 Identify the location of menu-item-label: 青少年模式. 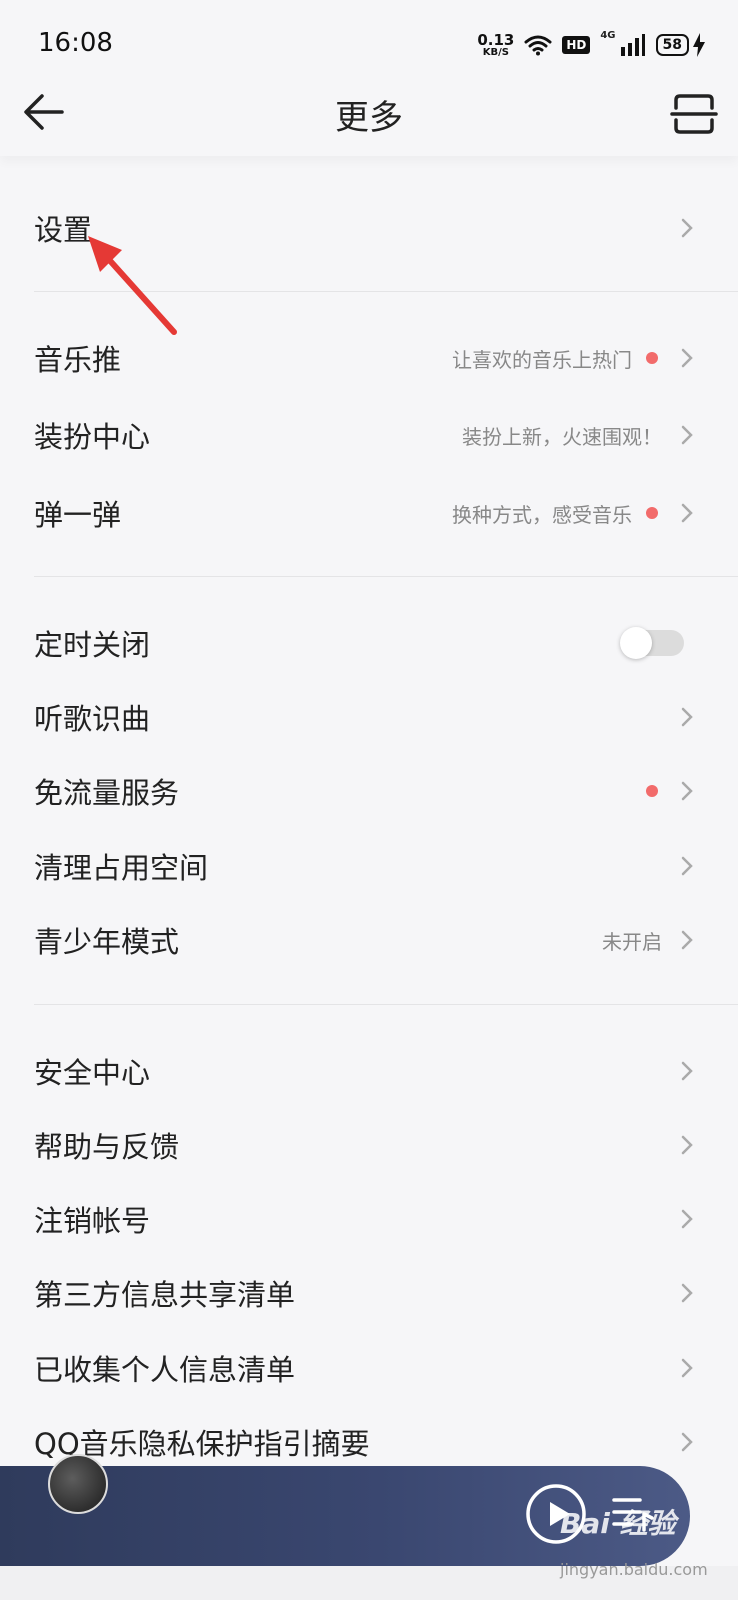
(107, 942).